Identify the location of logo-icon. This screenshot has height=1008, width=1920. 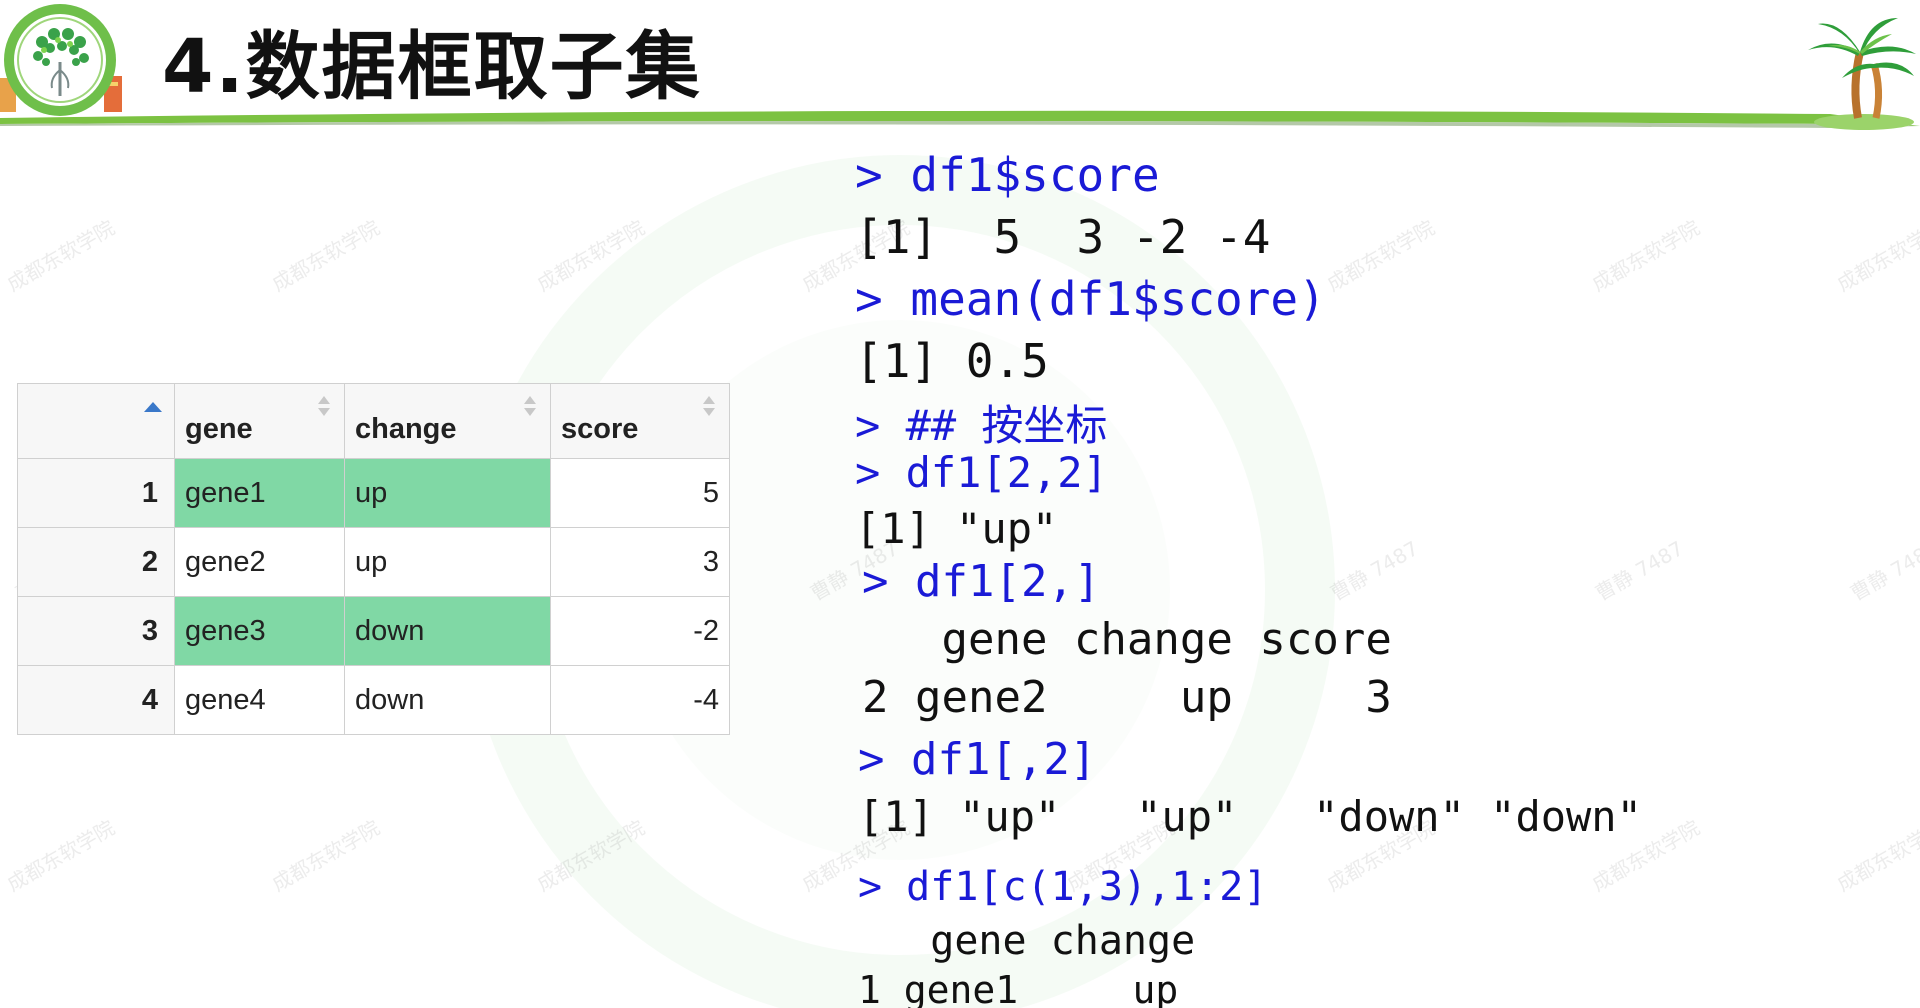
(61, 60).